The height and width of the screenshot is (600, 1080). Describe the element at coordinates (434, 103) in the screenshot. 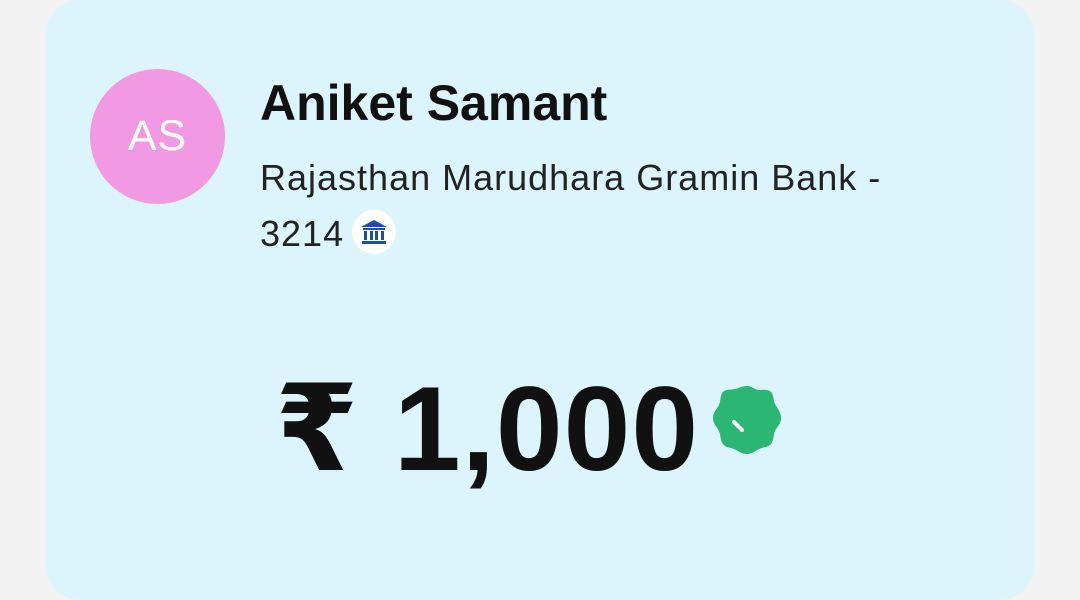

I see `payee-name: Aniket Samant` at that location.